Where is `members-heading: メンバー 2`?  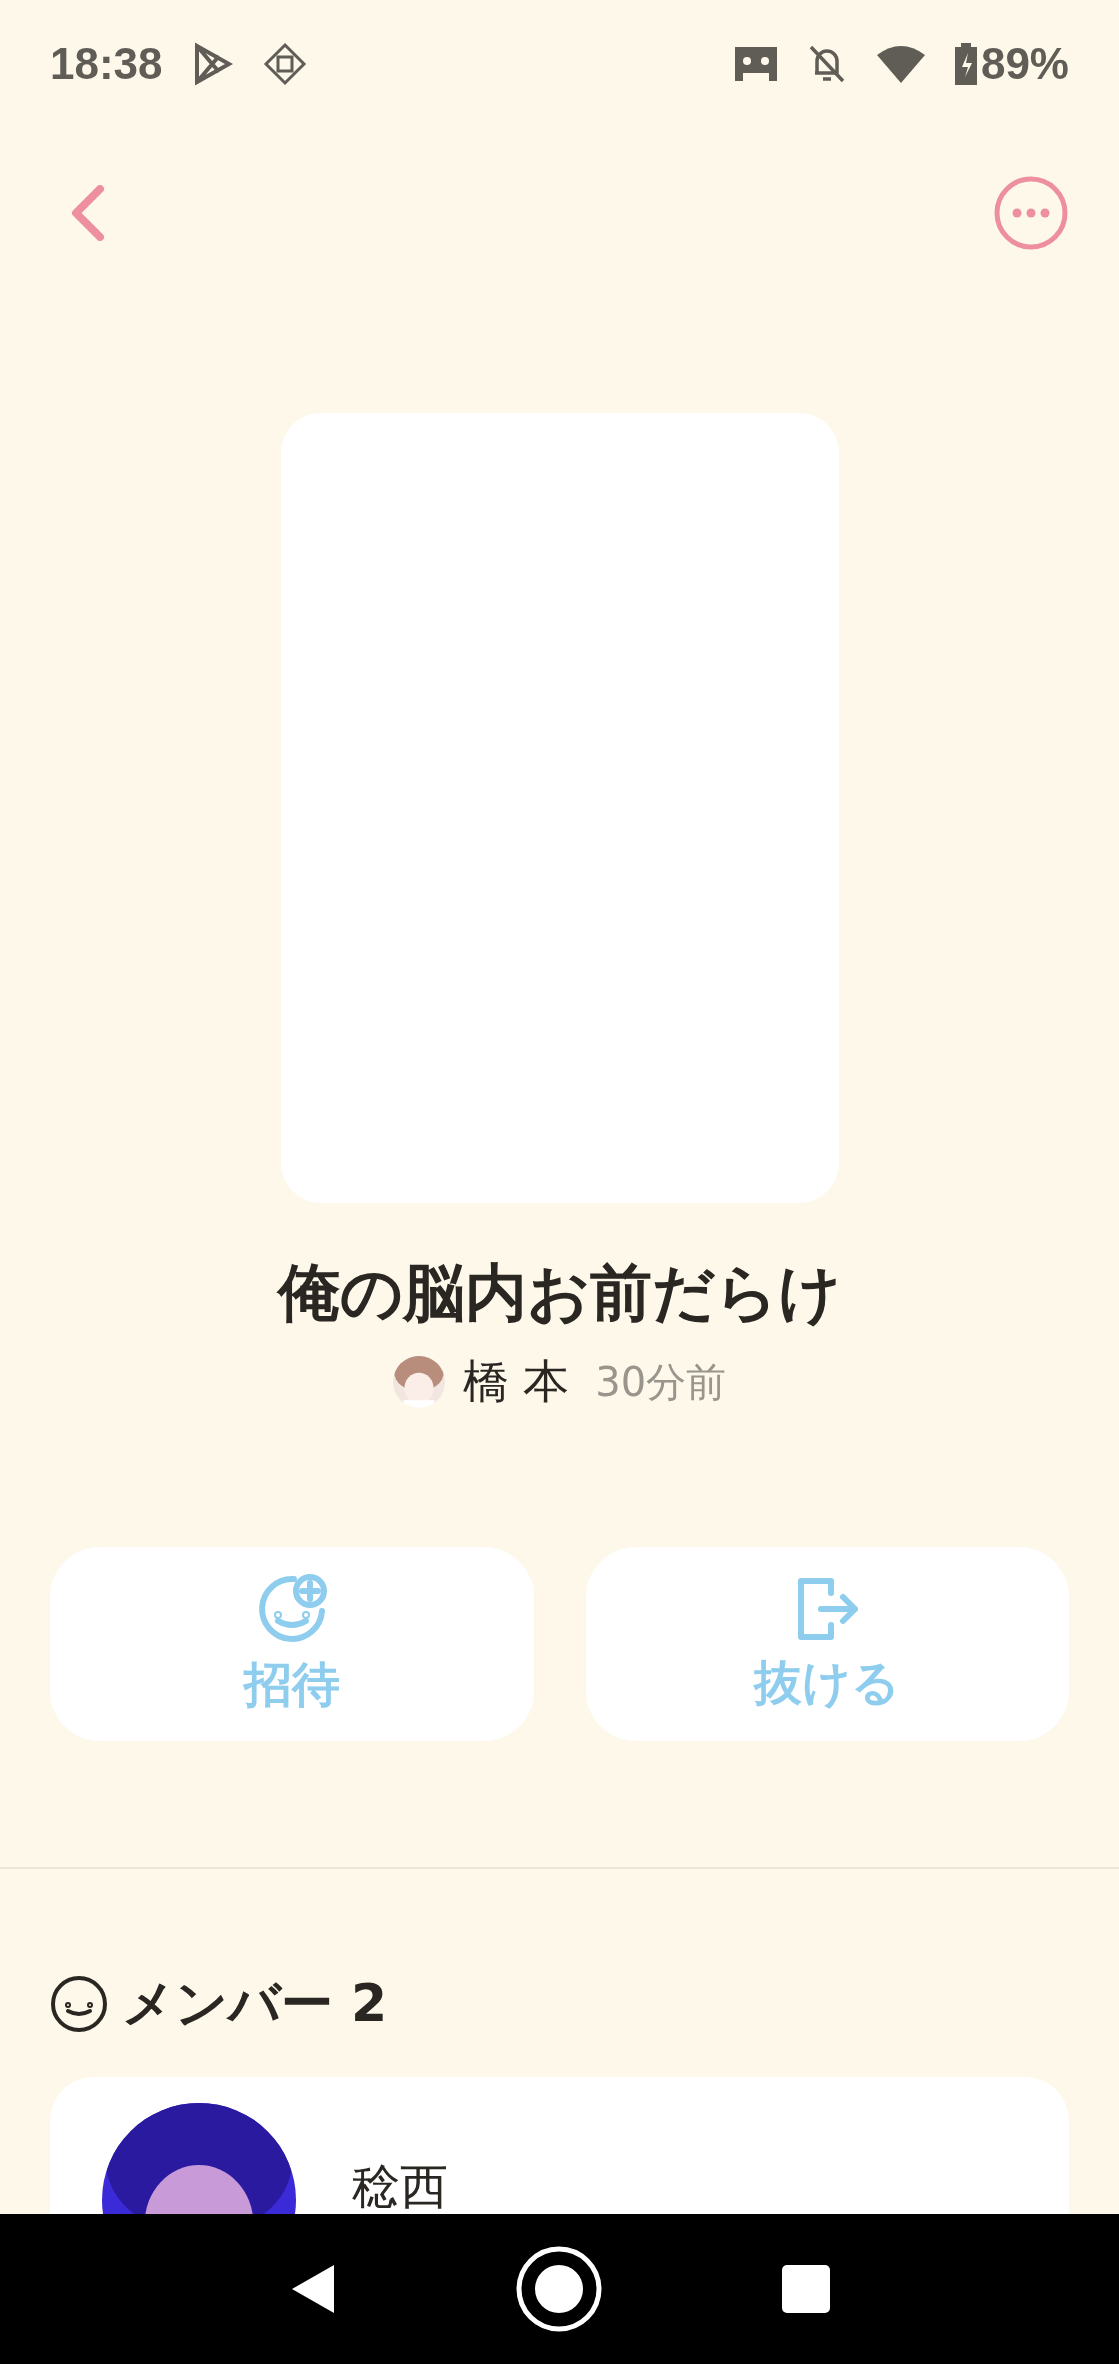 members-heading: メンバー 2 is located at coordinates (255, 2003).